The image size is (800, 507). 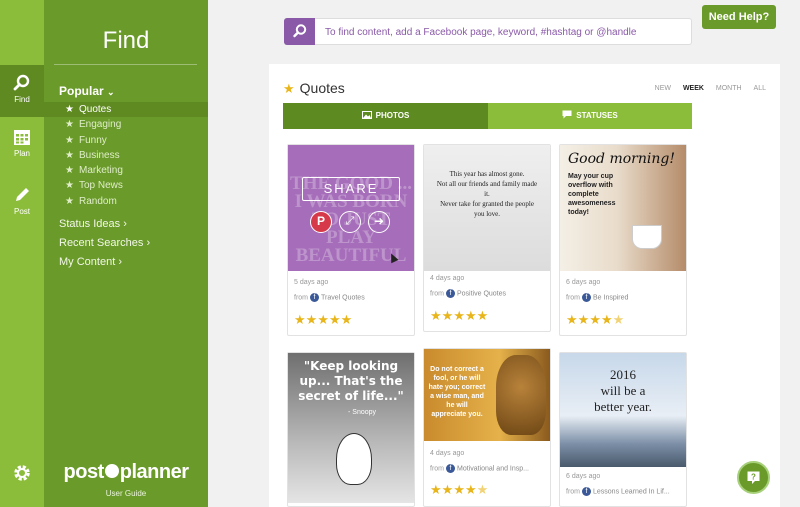 What do you see at coordinates (590, 116) in the screenshot?
I see `tab-statuses: STATUSES` at bounding box center [590, 116].